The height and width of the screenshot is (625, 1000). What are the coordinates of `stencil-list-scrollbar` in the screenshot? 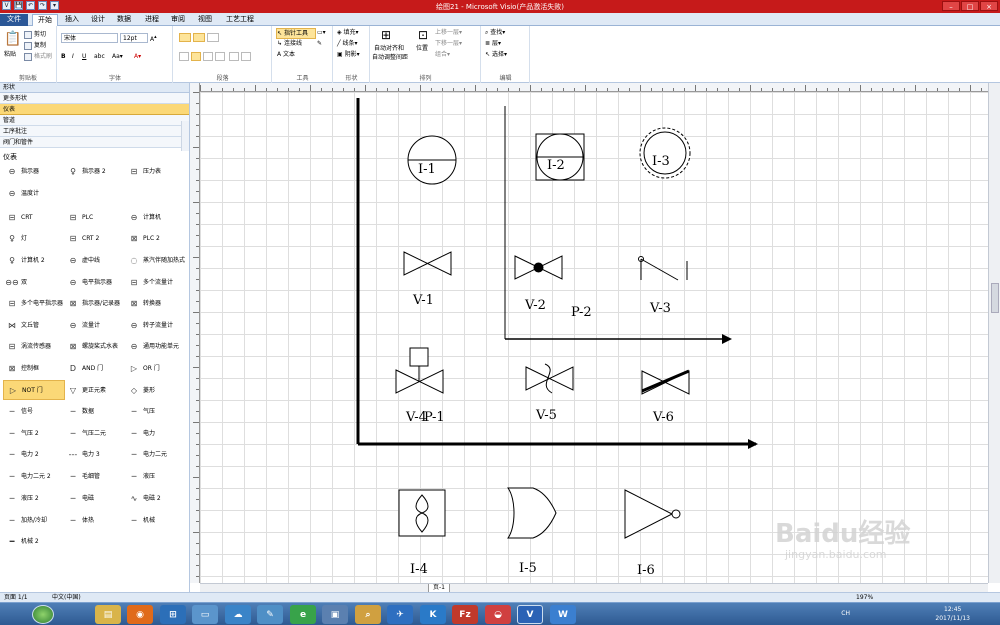 It's located at (185, 136).